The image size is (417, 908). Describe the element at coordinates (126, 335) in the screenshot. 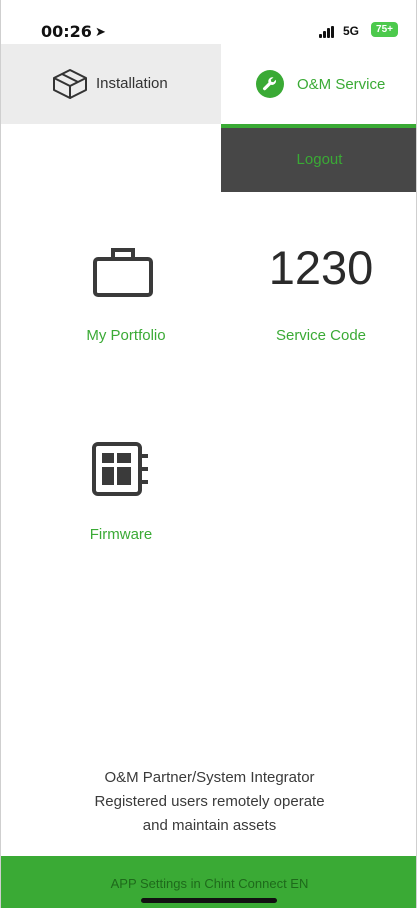

I see `my-portfolio-label: My Portfolio` at that location.